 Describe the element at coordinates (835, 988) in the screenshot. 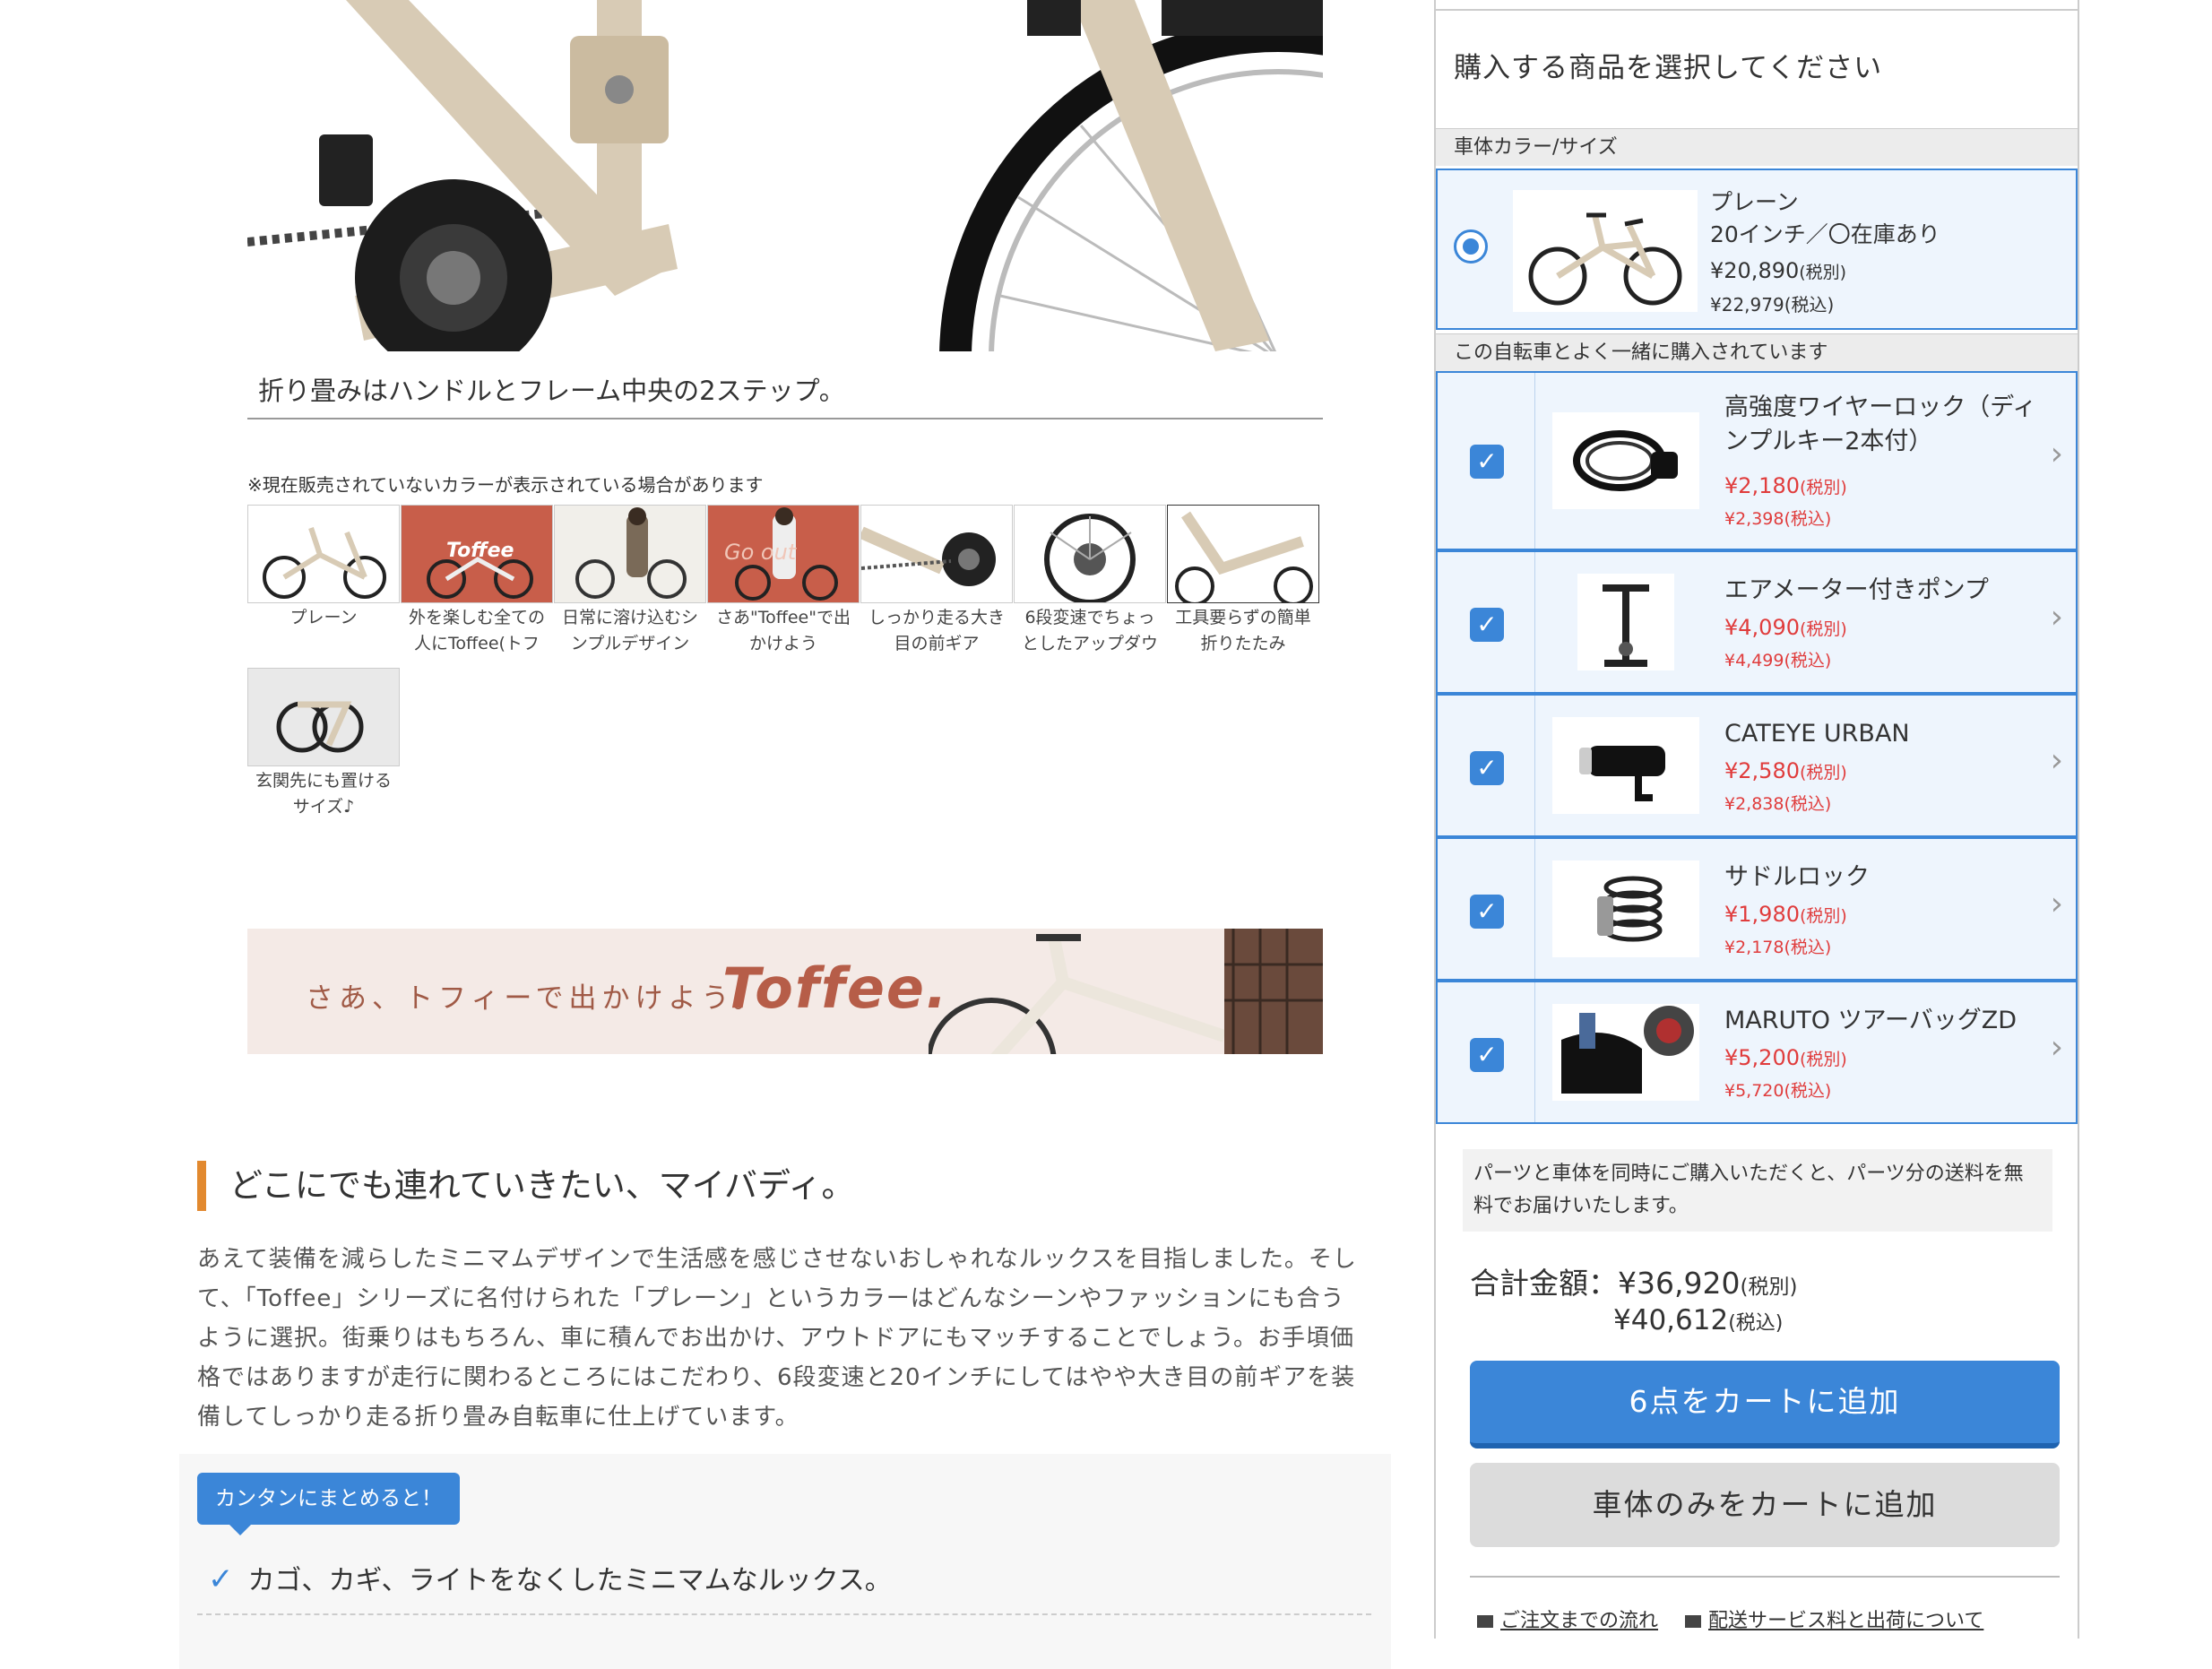

I see `banner-logo: Toffee.` at that location.